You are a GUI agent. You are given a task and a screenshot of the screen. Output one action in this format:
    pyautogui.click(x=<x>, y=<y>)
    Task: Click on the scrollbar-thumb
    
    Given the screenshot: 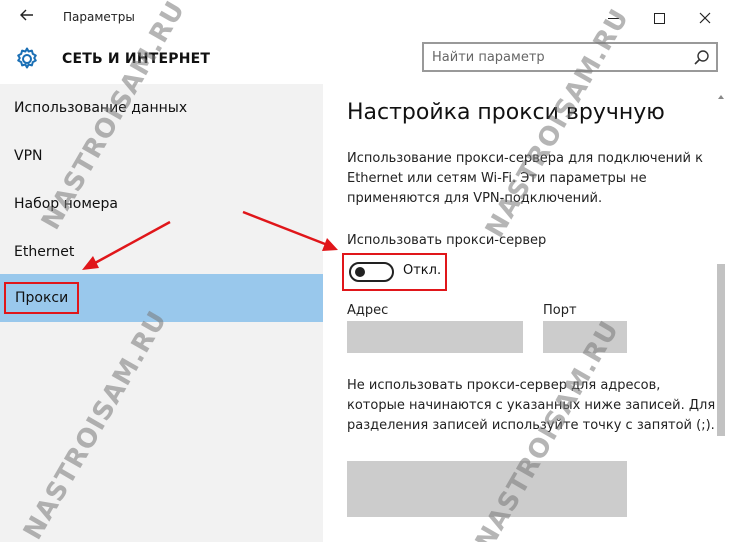 What is the action you would take?
    pyautogui.click(x=721, y=350)
    